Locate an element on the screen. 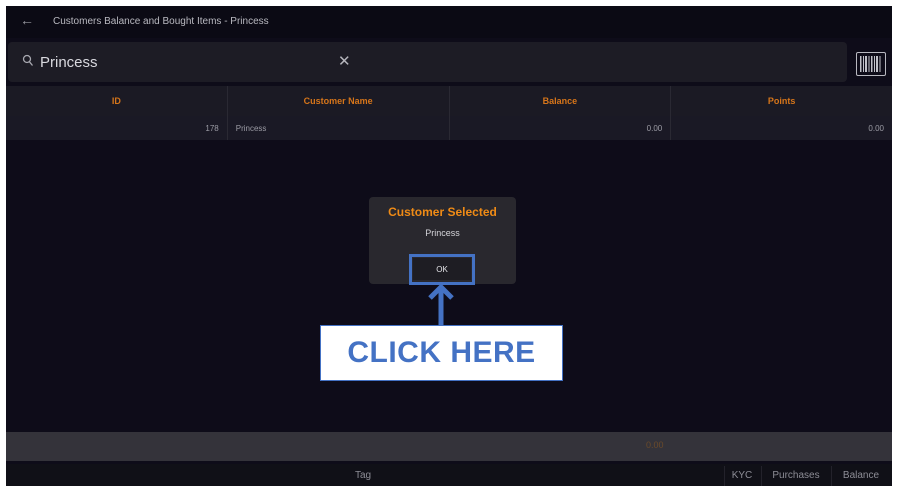 This screenshot has width=898, height=491. table-row: 178 Princess 0.00 0.00 is located at coordinates (449, 128).